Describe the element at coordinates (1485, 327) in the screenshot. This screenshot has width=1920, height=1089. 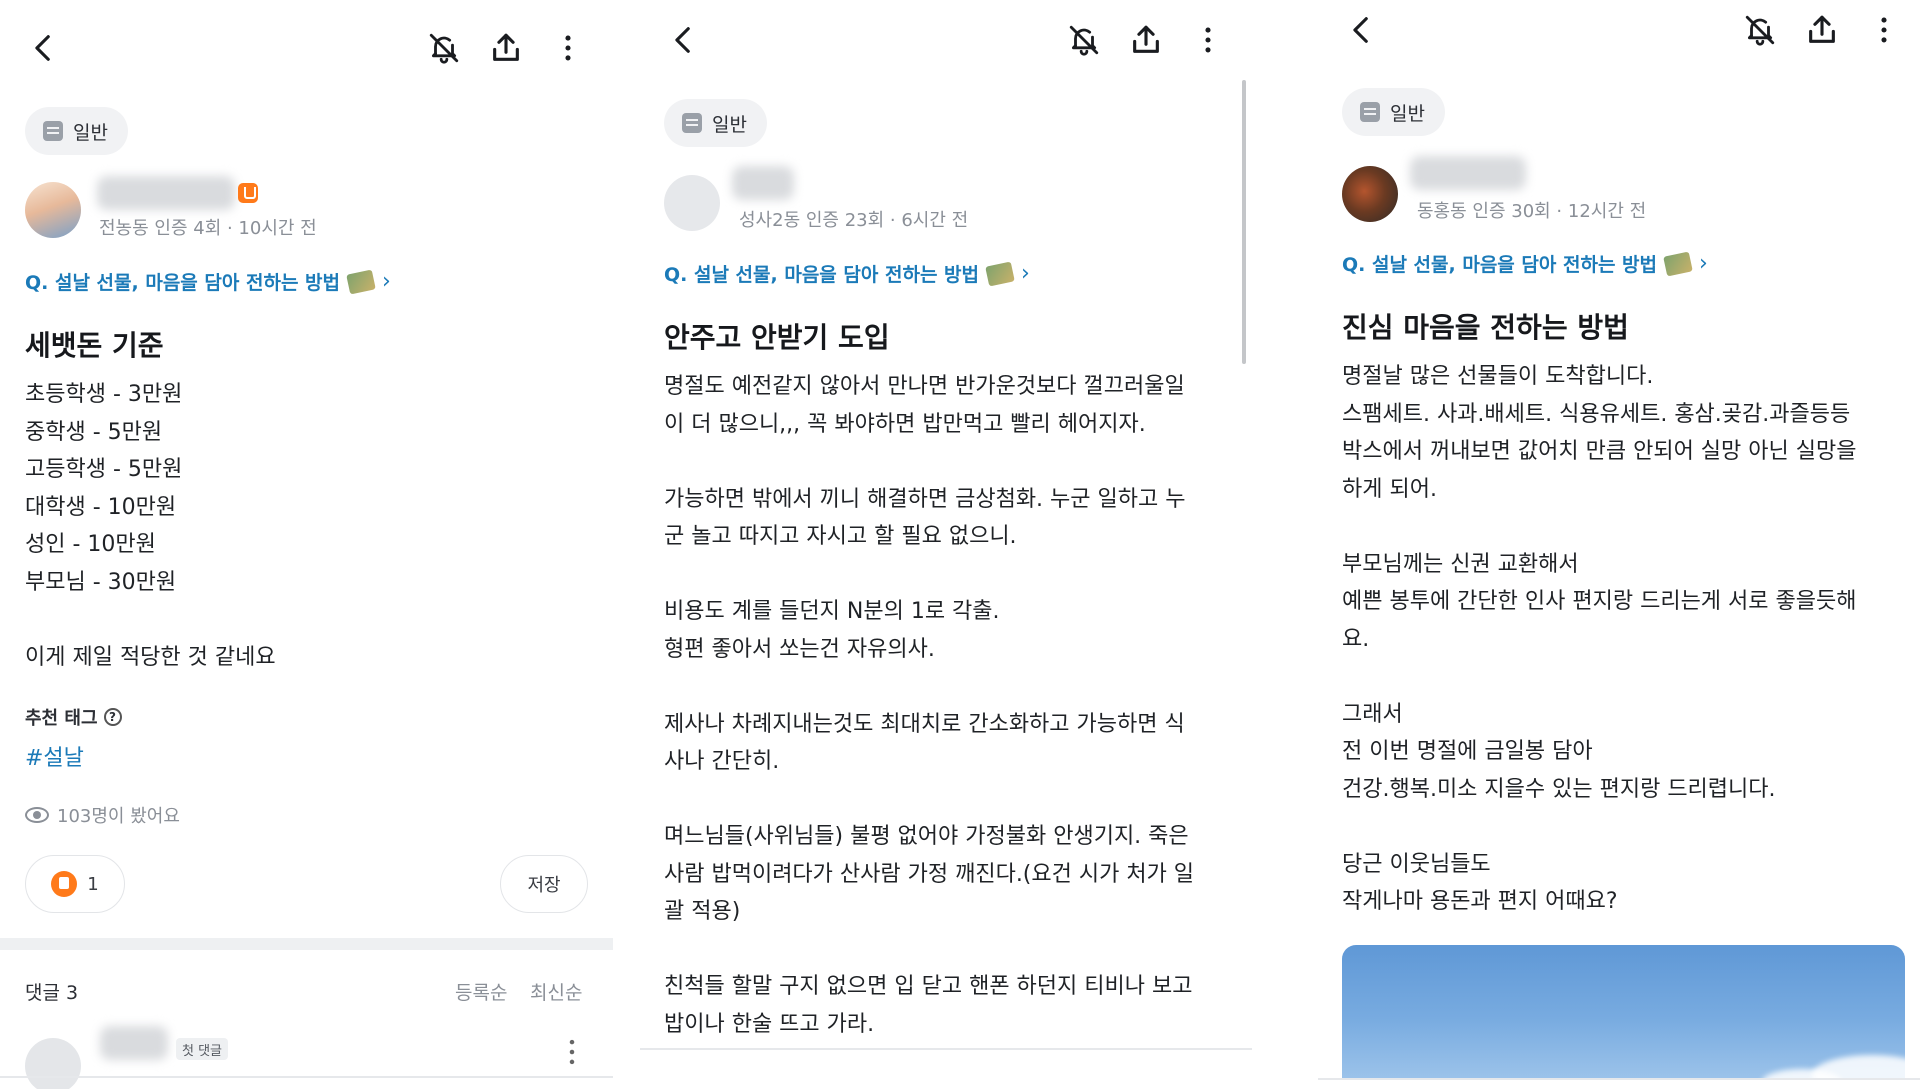
I see `post-title: 진심 마음을 전하는 방법` at that location.